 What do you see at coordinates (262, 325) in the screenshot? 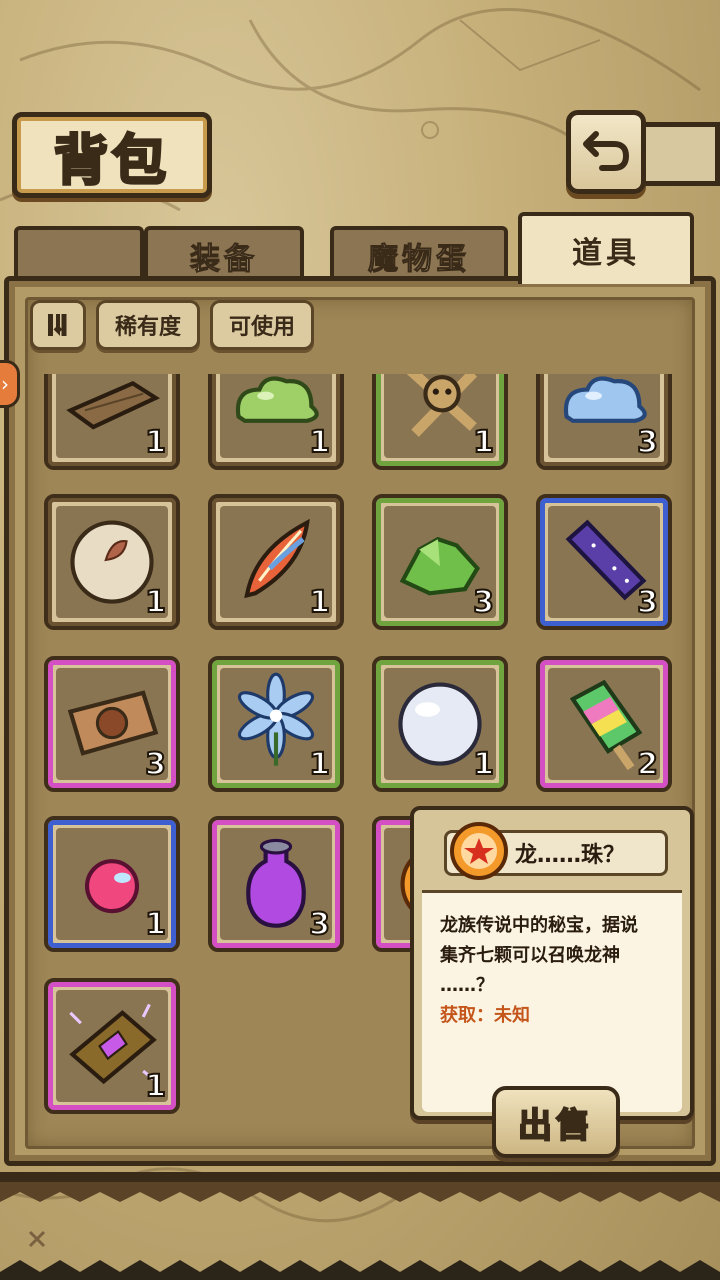
I see `usable-filter-button: 可使用` at bounding box center [262, 325].